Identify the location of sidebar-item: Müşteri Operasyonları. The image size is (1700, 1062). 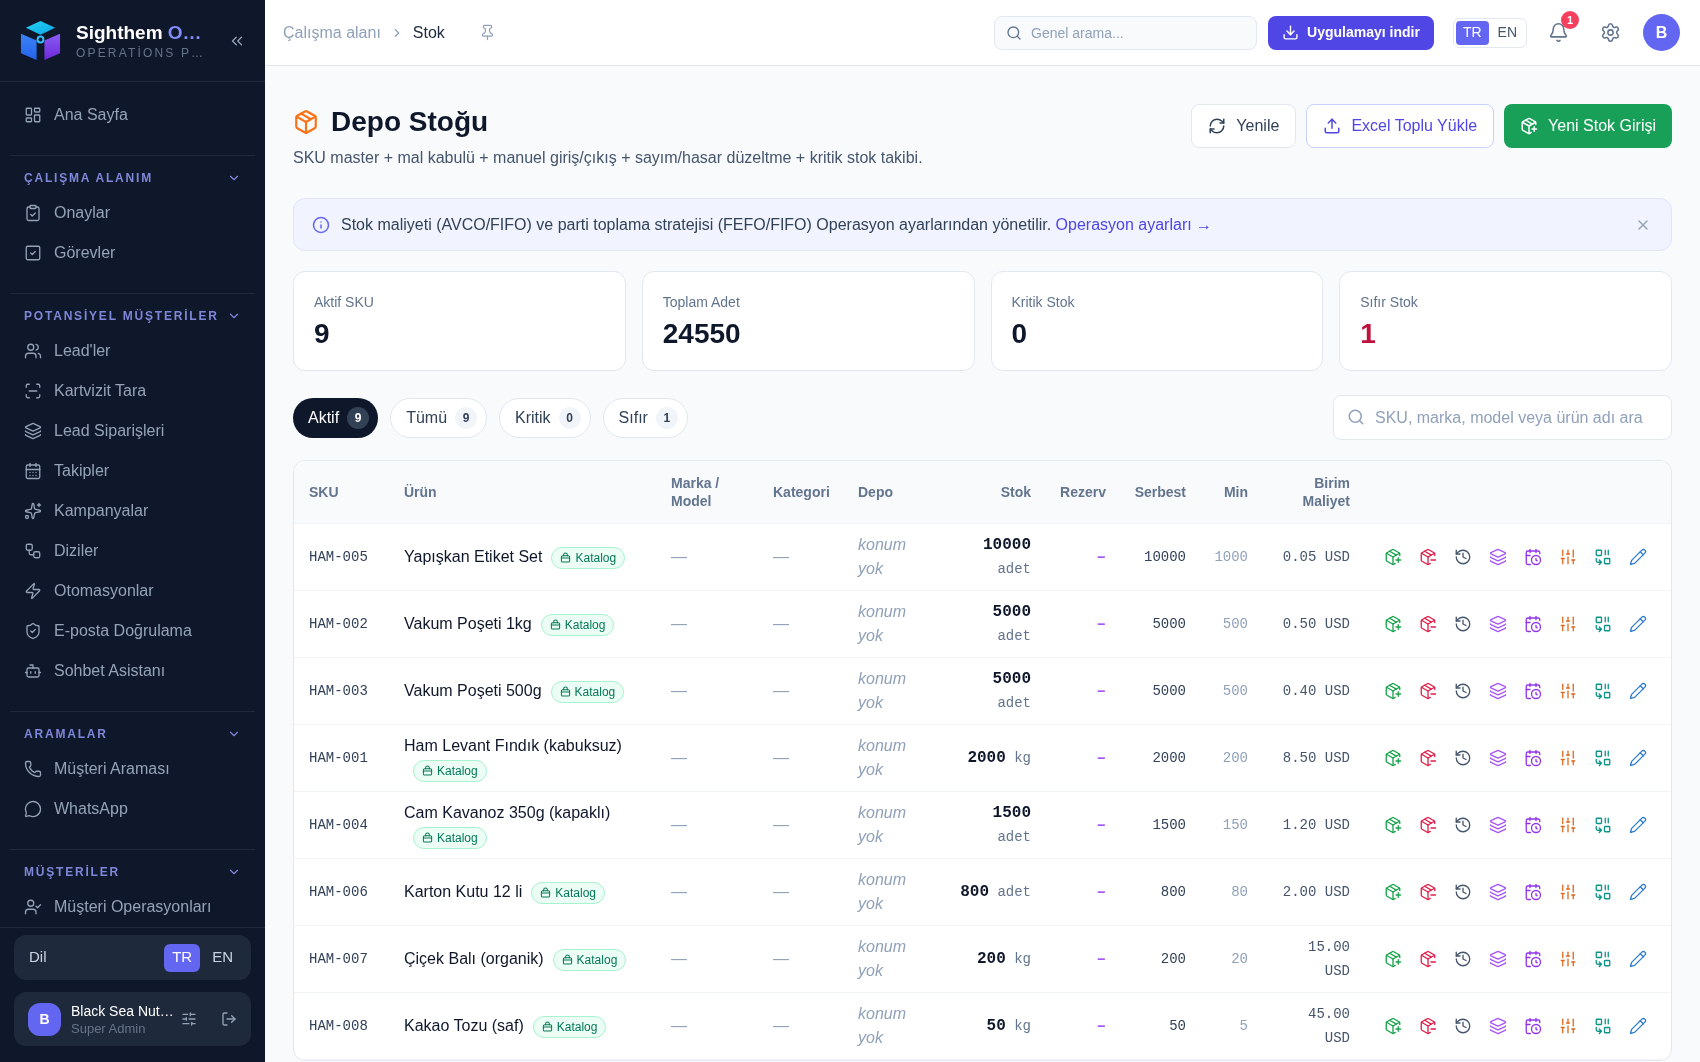
(132, 907).